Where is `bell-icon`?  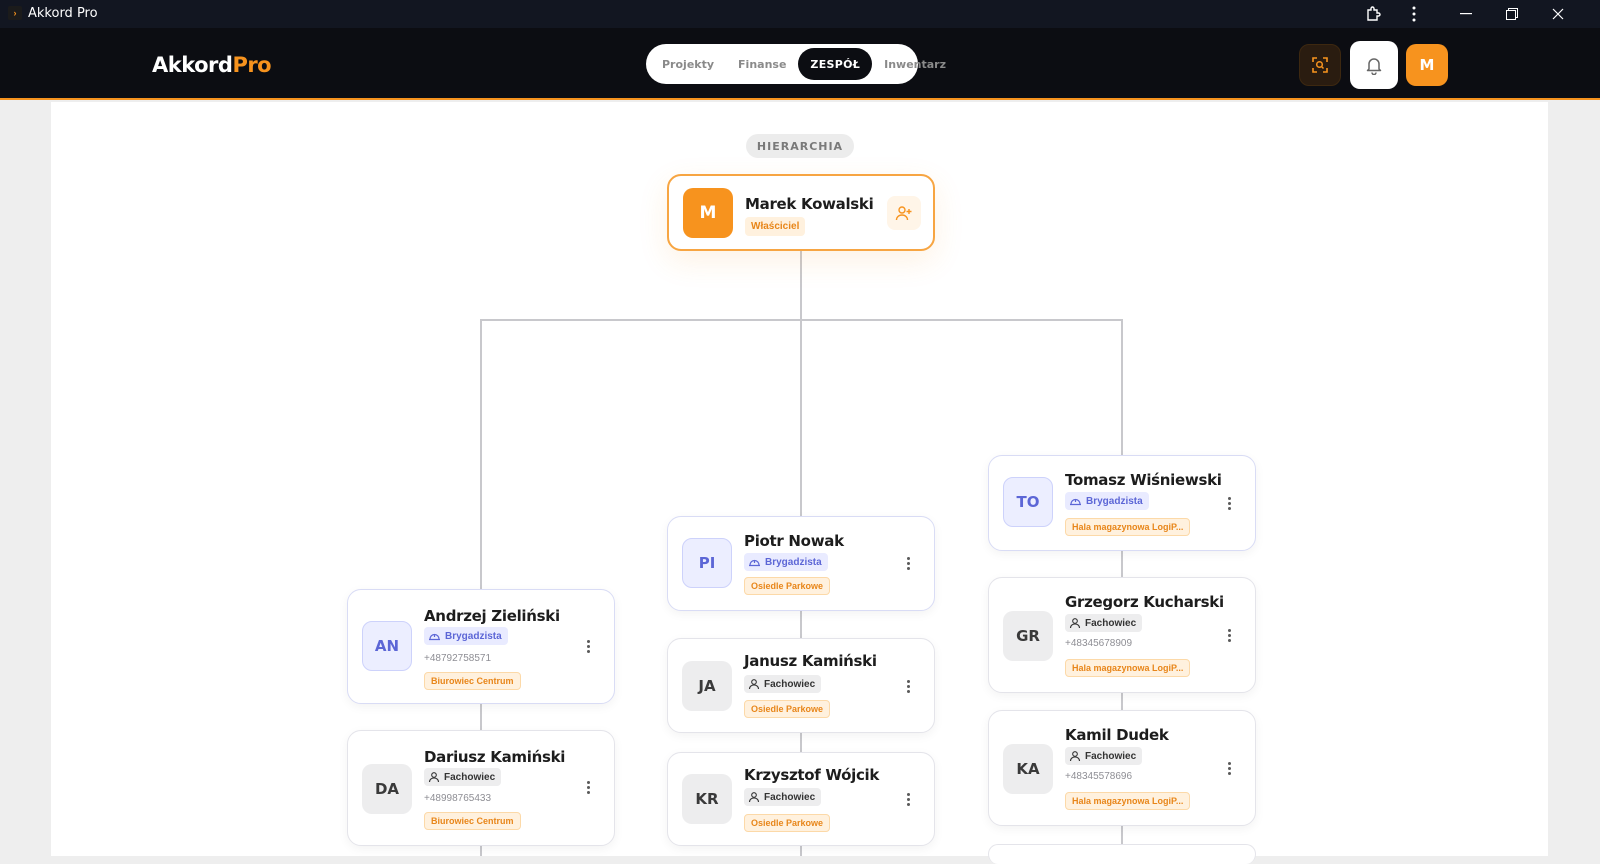 bell-icon is located at coordinates (1374, 66).